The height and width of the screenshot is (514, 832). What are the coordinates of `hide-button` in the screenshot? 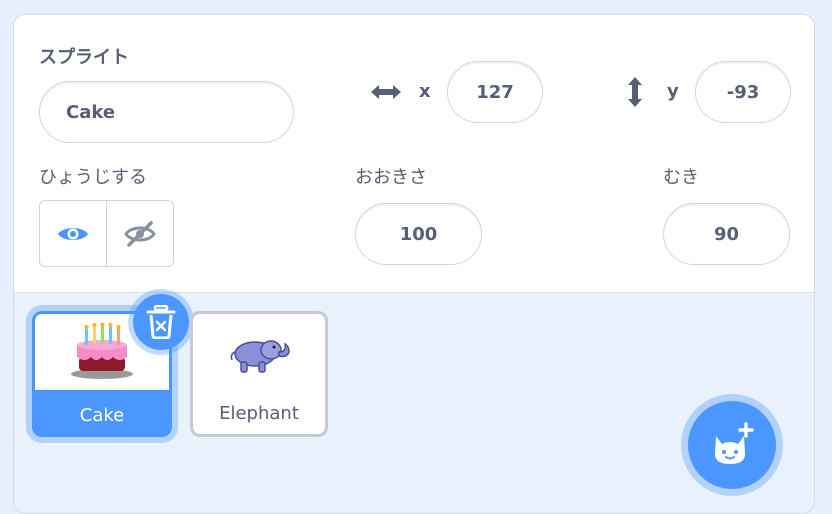 It's located at (139, 233).